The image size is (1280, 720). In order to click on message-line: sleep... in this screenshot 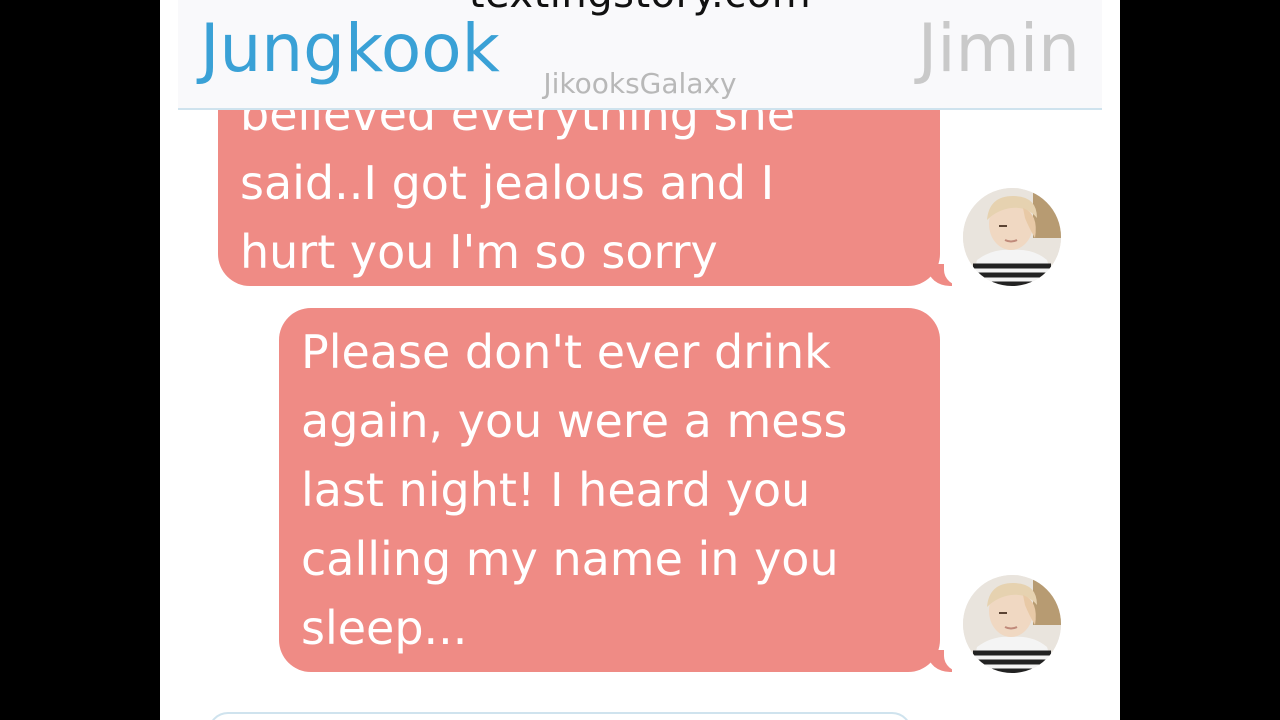, I will do `click(384, 628)`.